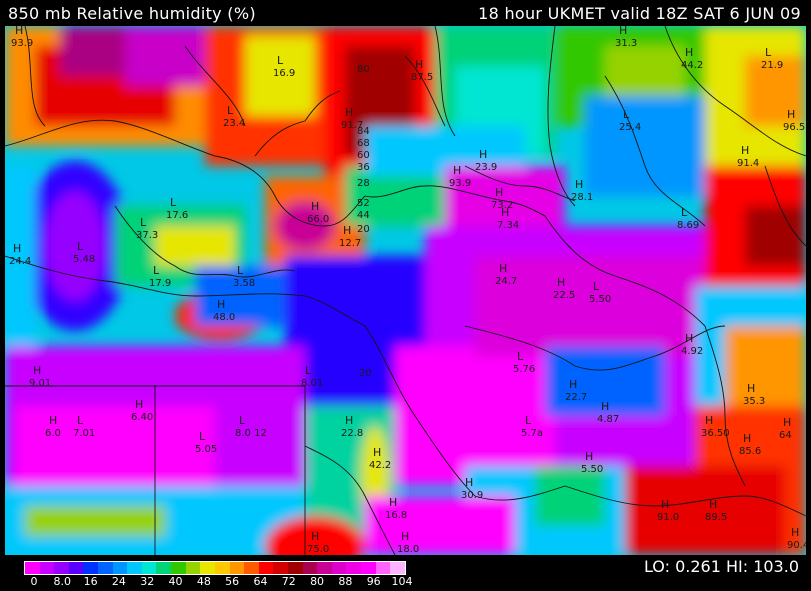 This screenshot has width=811, height=591. What do you see at coordinates (318, 549) in the screenshot?
I see `marker-value: 75.0` at bounding box center [318, 549].